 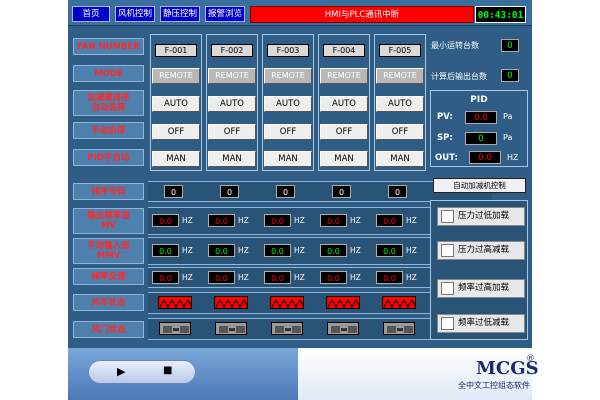 What do you see at coordinates (108, 226) in the screenshot?
I see `label-output-frequency-line2: MV` at bounding box center [108, 226].